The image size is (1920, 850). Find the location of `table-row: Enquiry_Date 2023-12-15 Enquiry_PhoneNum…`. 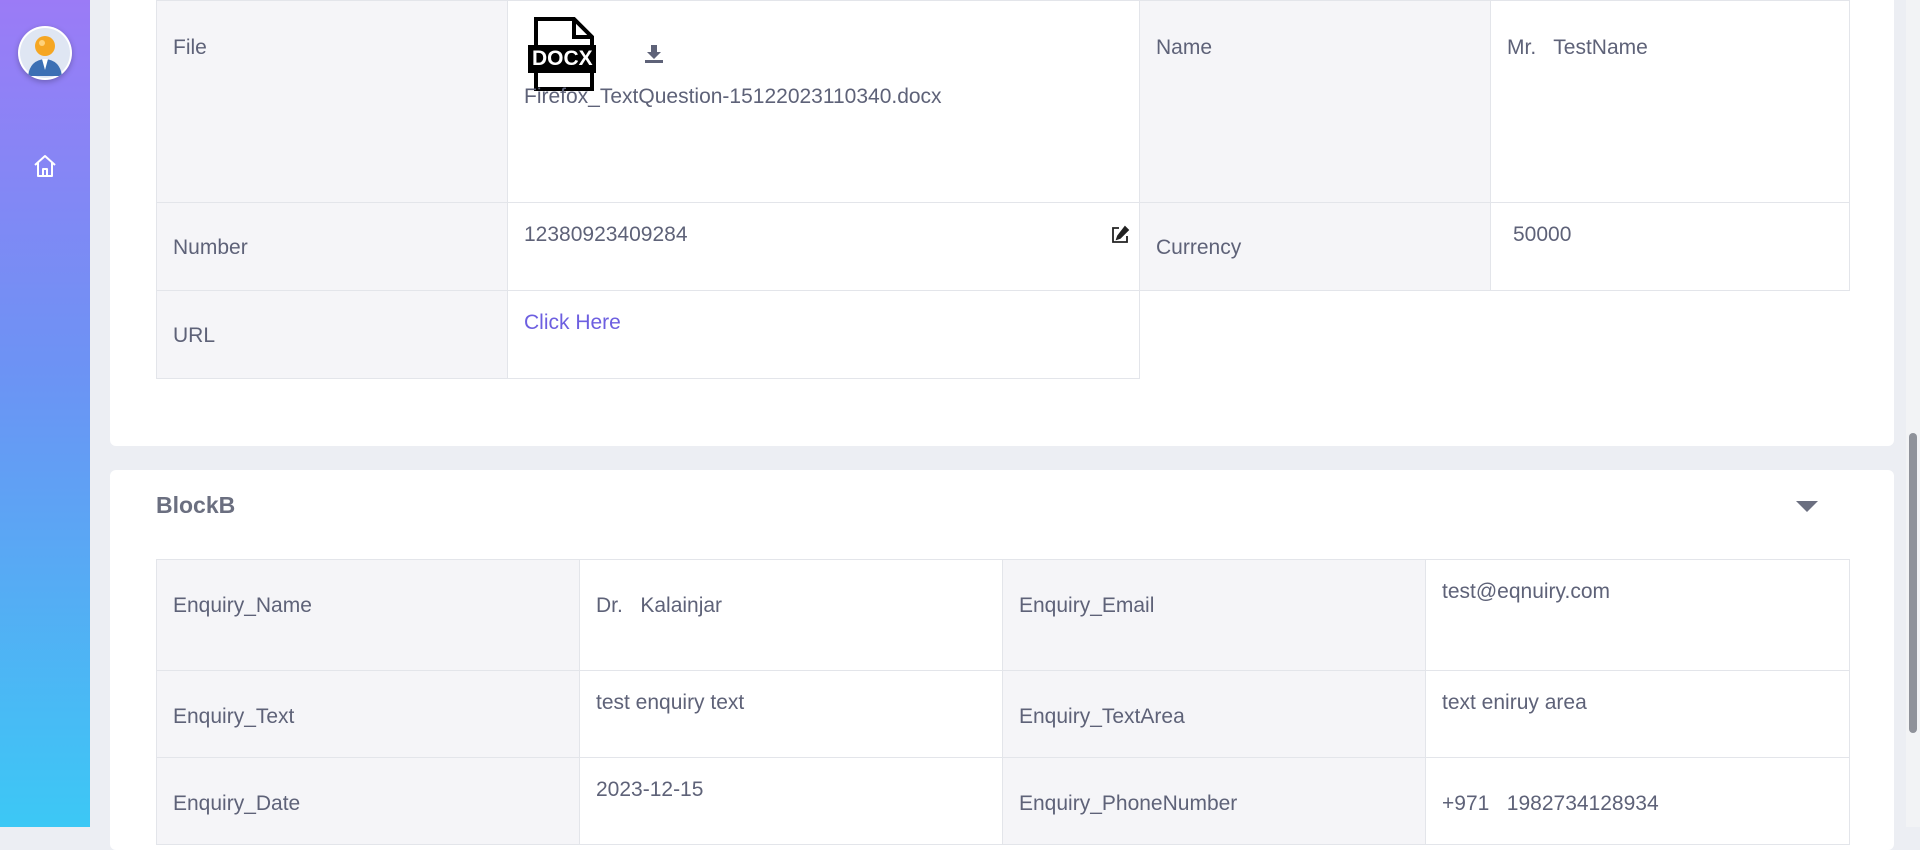

table-row: Enquiry_Date 2023-12-15 Enquiry_PhoneNum… is located at coordinates (1003, 801).